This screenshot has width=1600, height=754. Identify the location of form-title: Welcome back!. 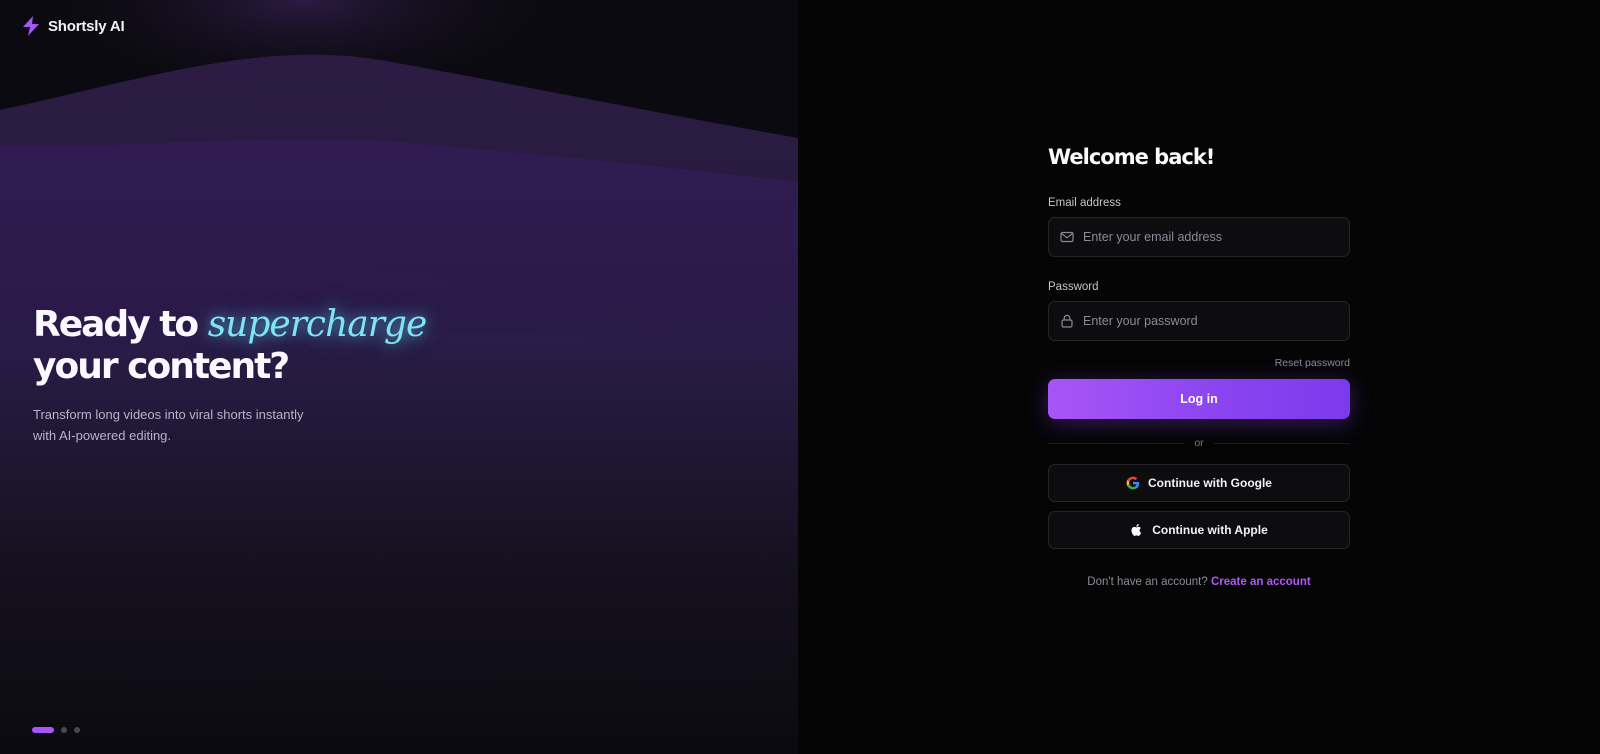
(1131, 157).